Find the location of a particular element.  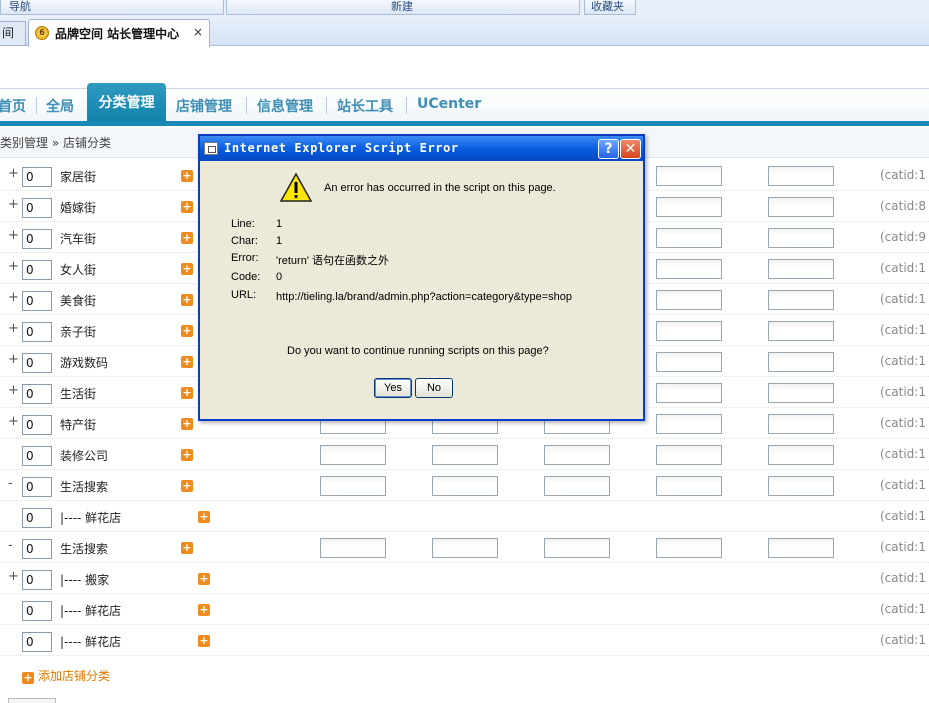

nav-item-tools: 站长工具 is located at coordinates (365, 106).